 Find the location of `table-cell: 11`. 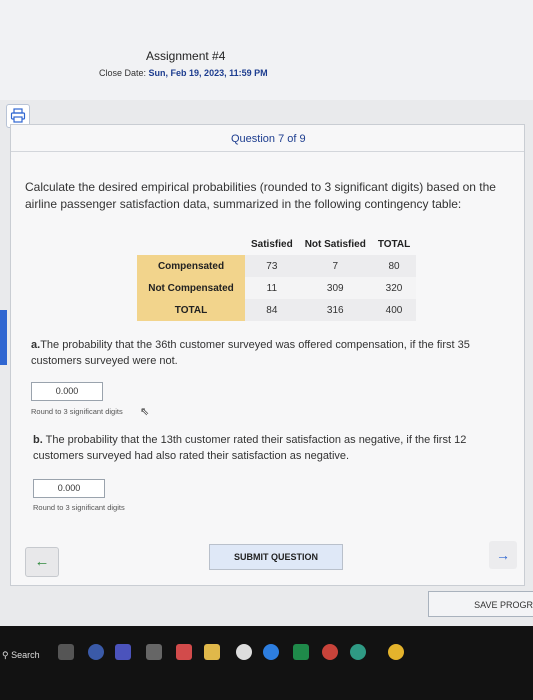

table-cell: 11 is located at coordinates (272, 288).